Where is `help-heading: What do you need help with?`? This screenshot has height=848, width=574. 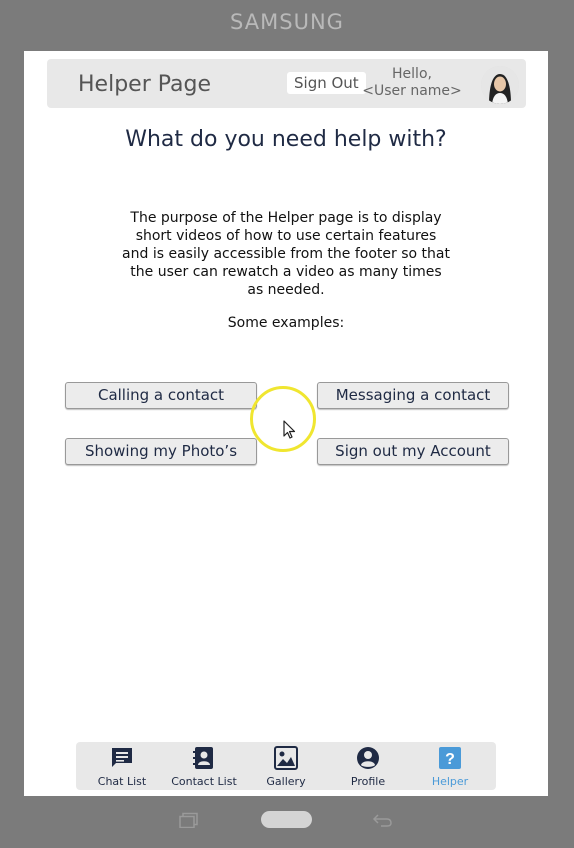
help-heading: What do you need help with? is located at coordinates (286, 139).